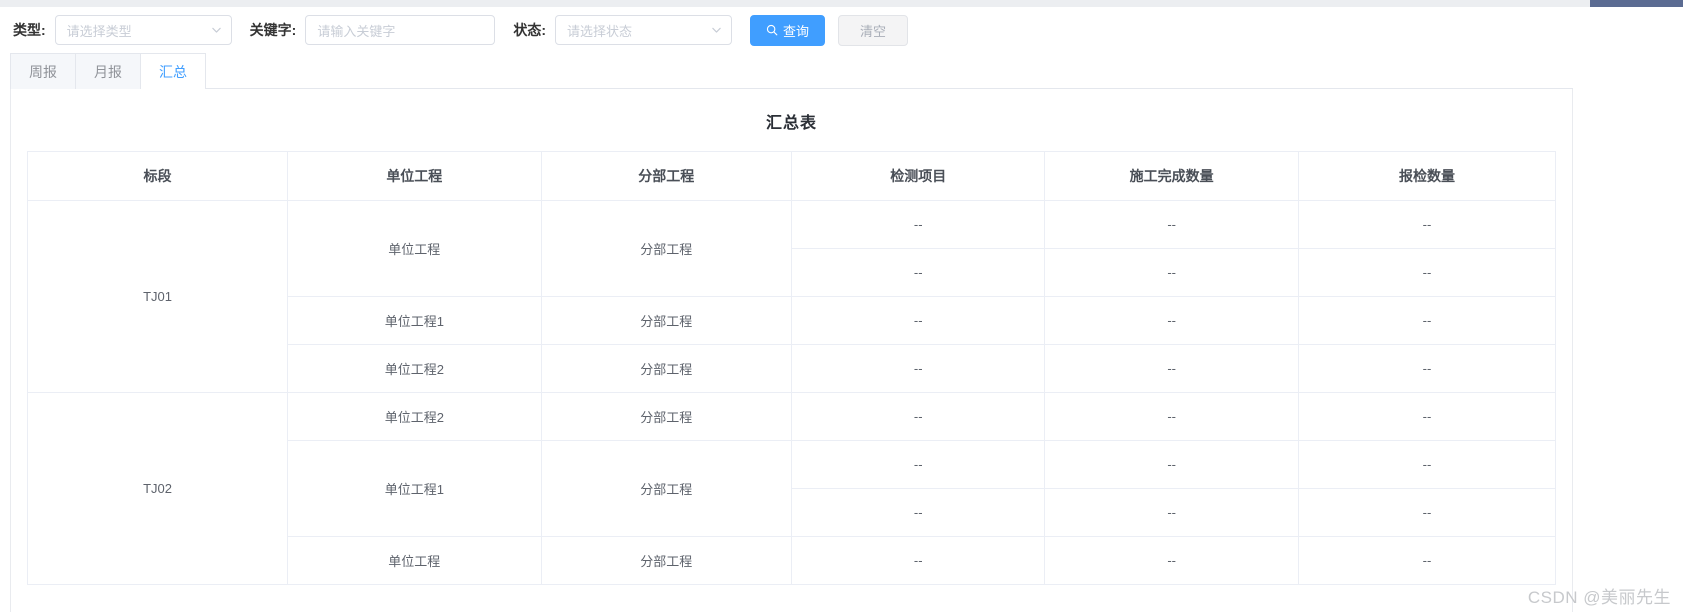 This screenshot has height=612, width=1683. I want to click on filter-type-label: 类型:, so click(29, 30).